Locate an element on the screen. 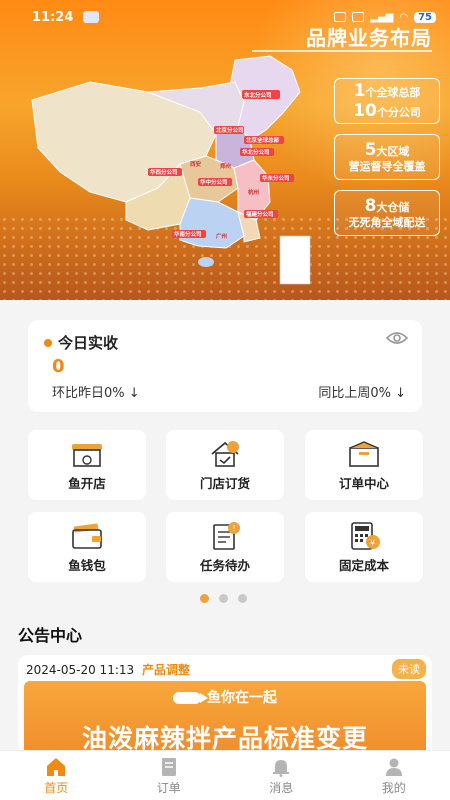  tile-label: 订单中心 is located at coordinates (363, 483).